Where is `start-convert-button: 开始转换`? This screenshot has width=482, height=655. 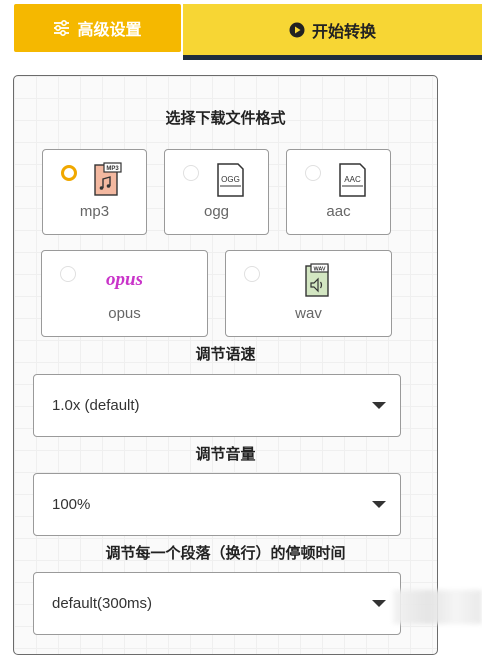
start-convert-button: 开始转换 is located at coordinates (332, 32).